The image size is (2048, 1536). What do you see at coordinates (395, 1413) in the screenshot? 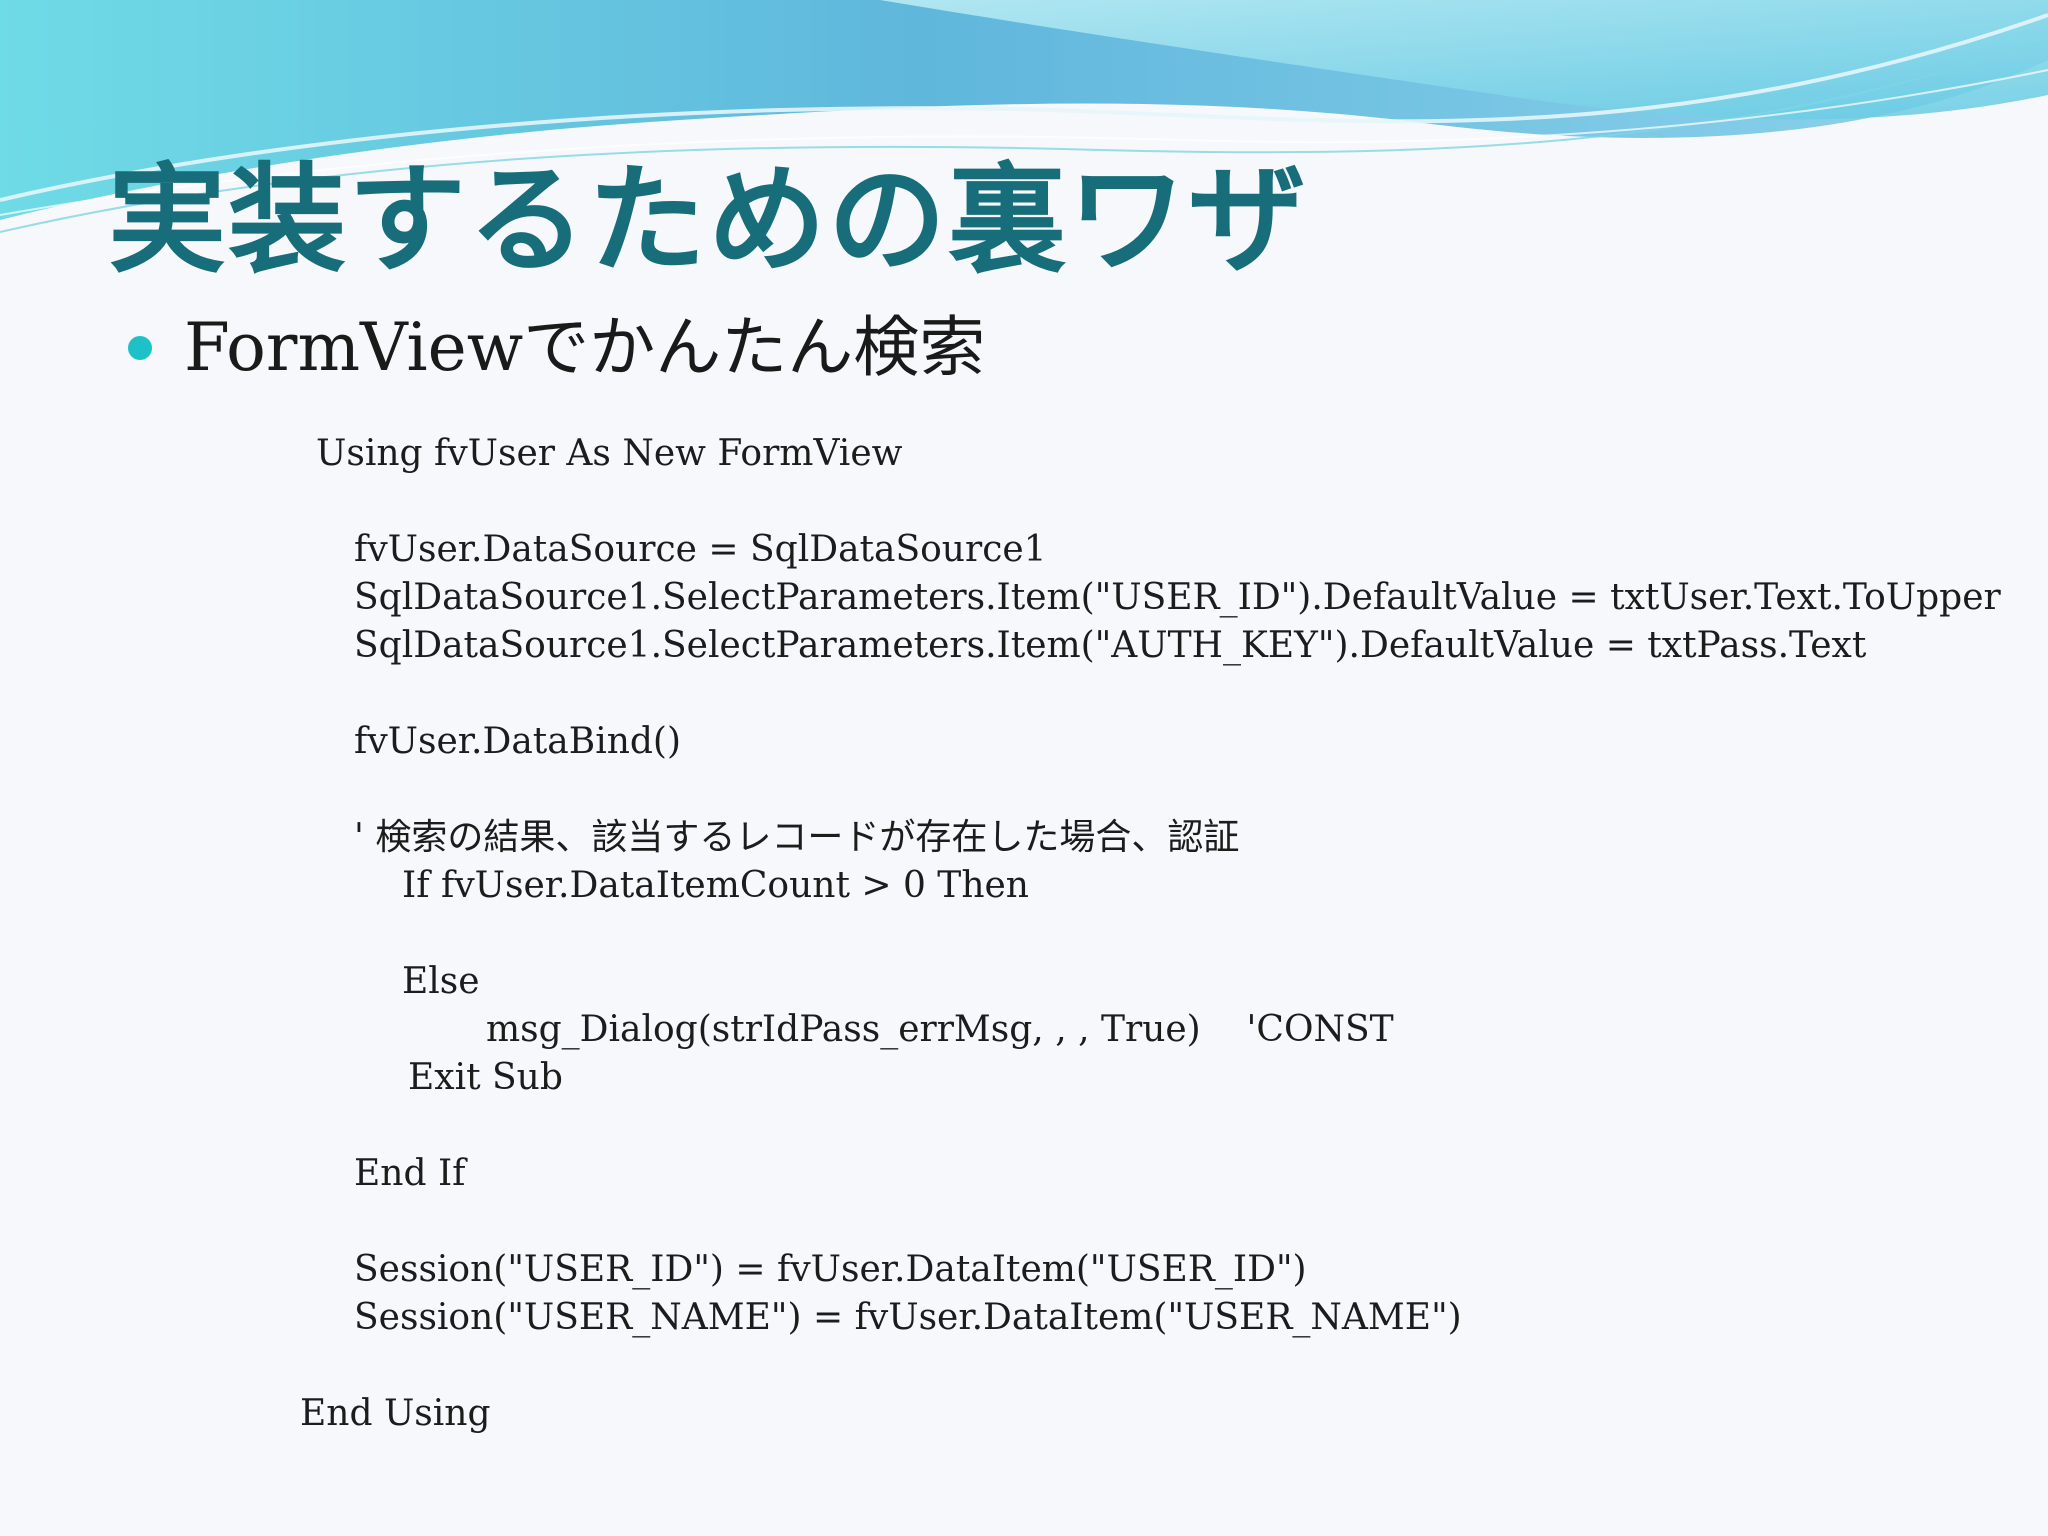
I see `code-line: End Using` at bounding box center [395, 1413].